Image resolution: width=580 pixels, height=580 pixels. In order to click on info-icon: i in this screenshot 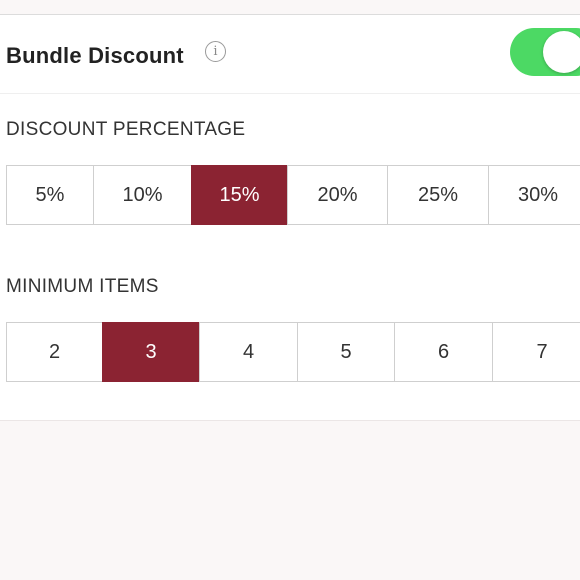, I will do `click(215, 51)`.